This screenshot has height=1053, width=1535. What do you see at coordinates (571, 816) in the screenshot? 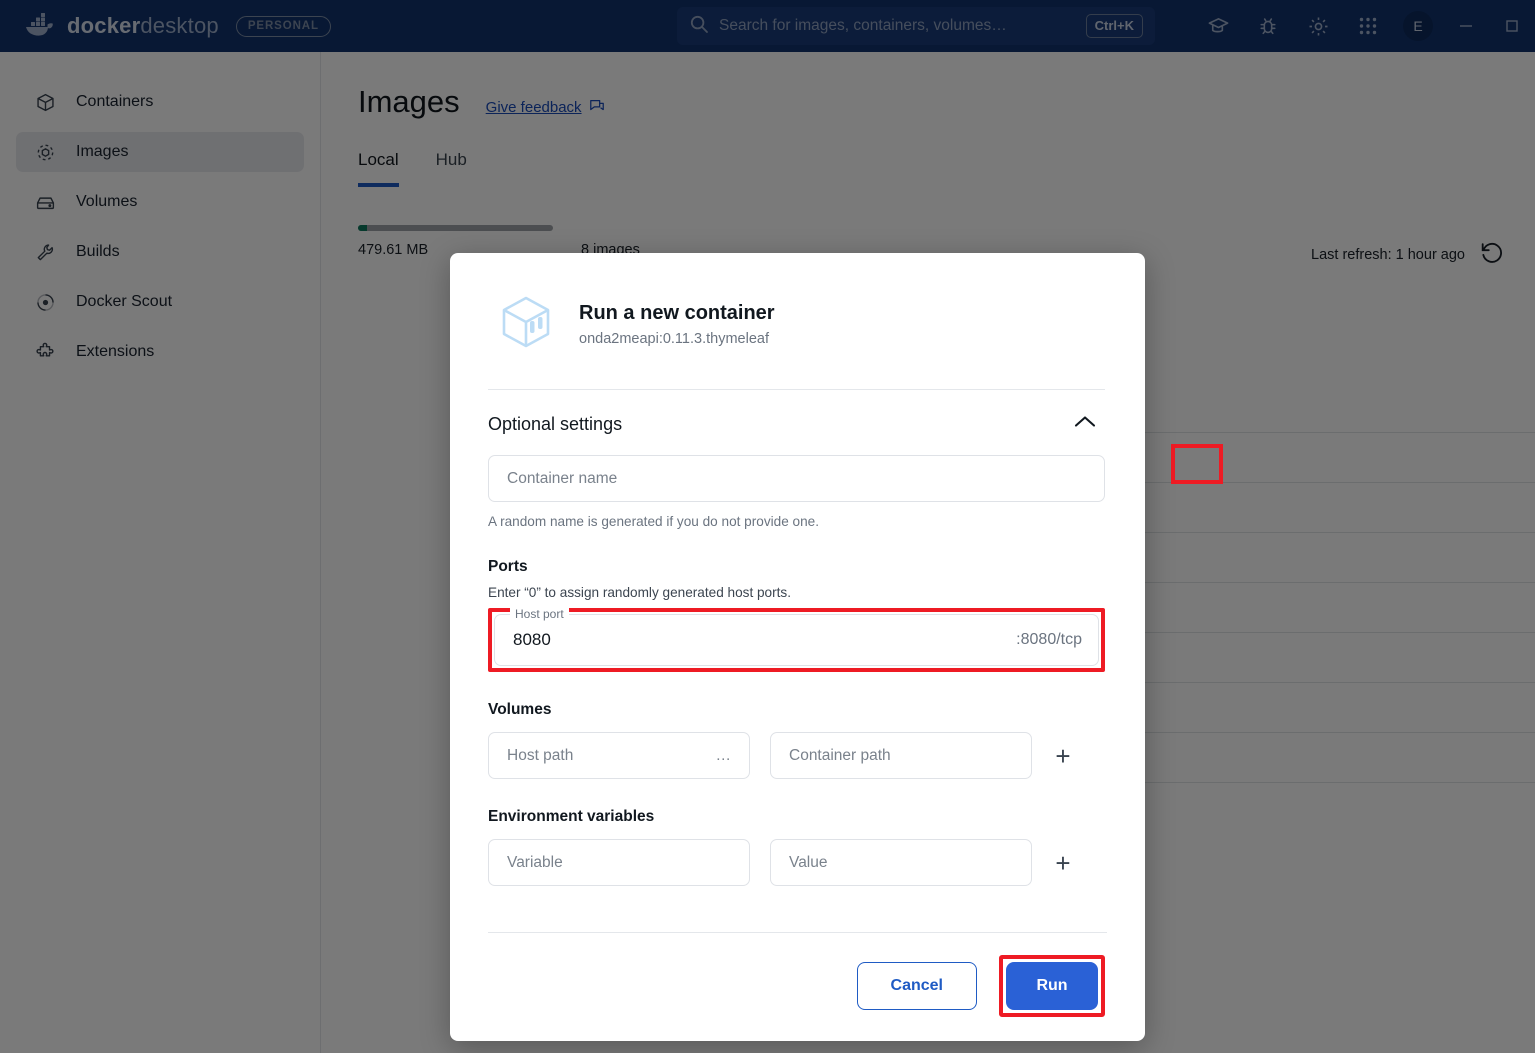
I see `environment-variables-heading: Environment variables` at bounding box center [571, 816].